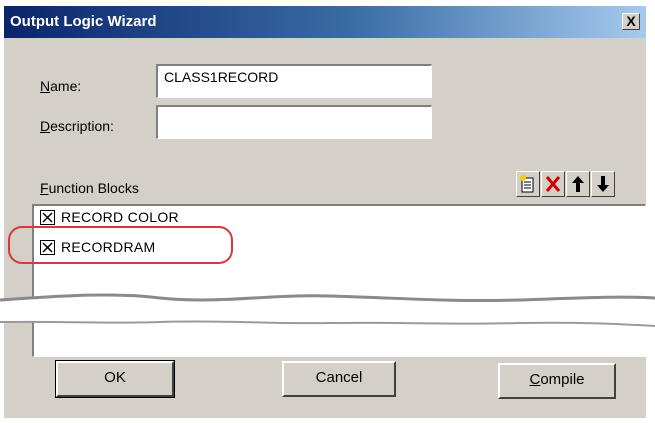 Image resolution: width=655 pixels, height=423 pixels. Describe the element at coordinates (294, 81) in the screenshot. I see `name-input: CLASS1RECORD` at that location.